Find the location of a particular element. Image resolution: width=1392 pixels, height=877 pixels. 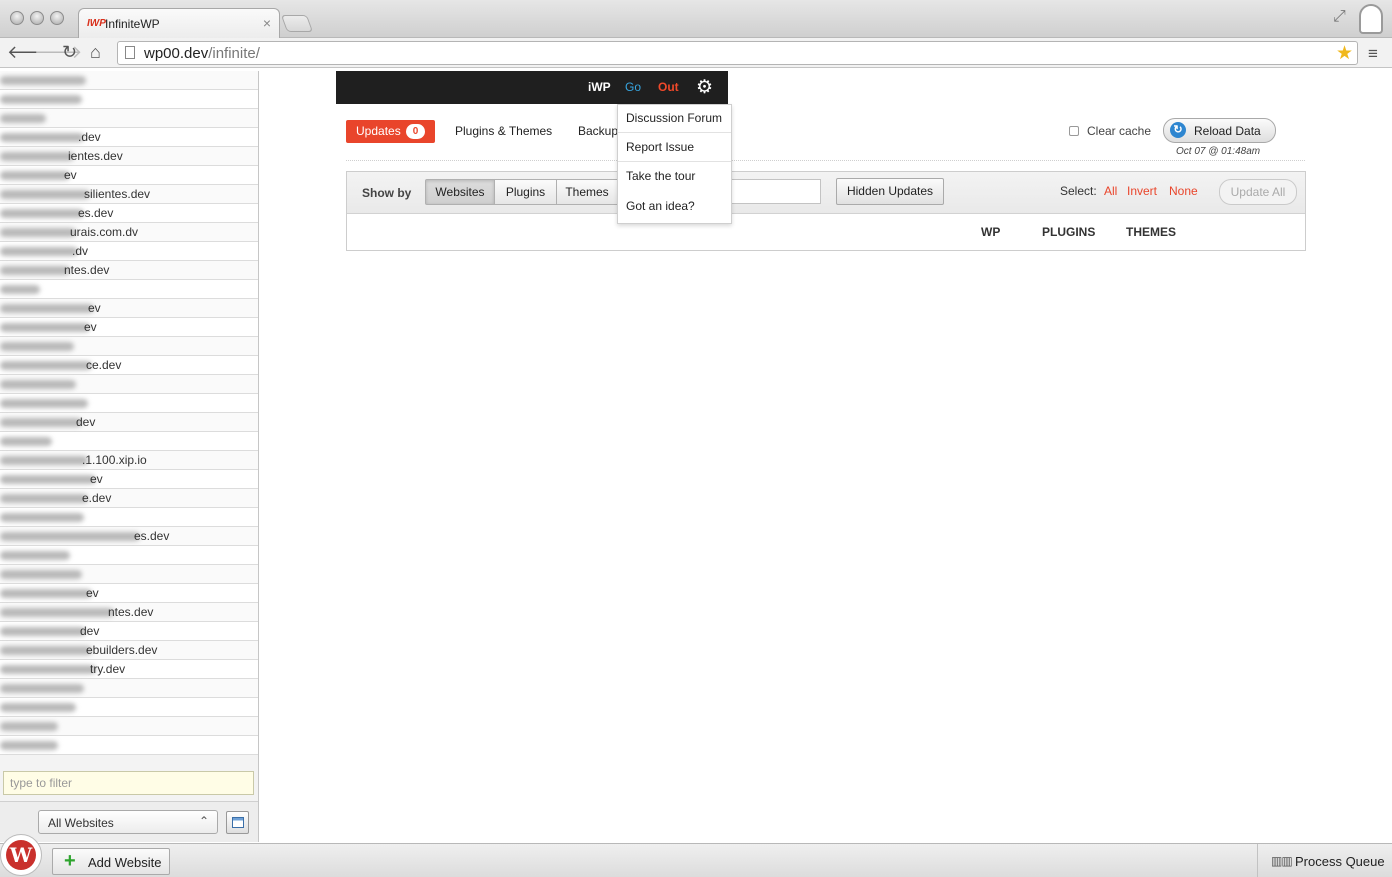

menu-item-discussion-forum: Discussion Forum is located at coordinates (674, 118).